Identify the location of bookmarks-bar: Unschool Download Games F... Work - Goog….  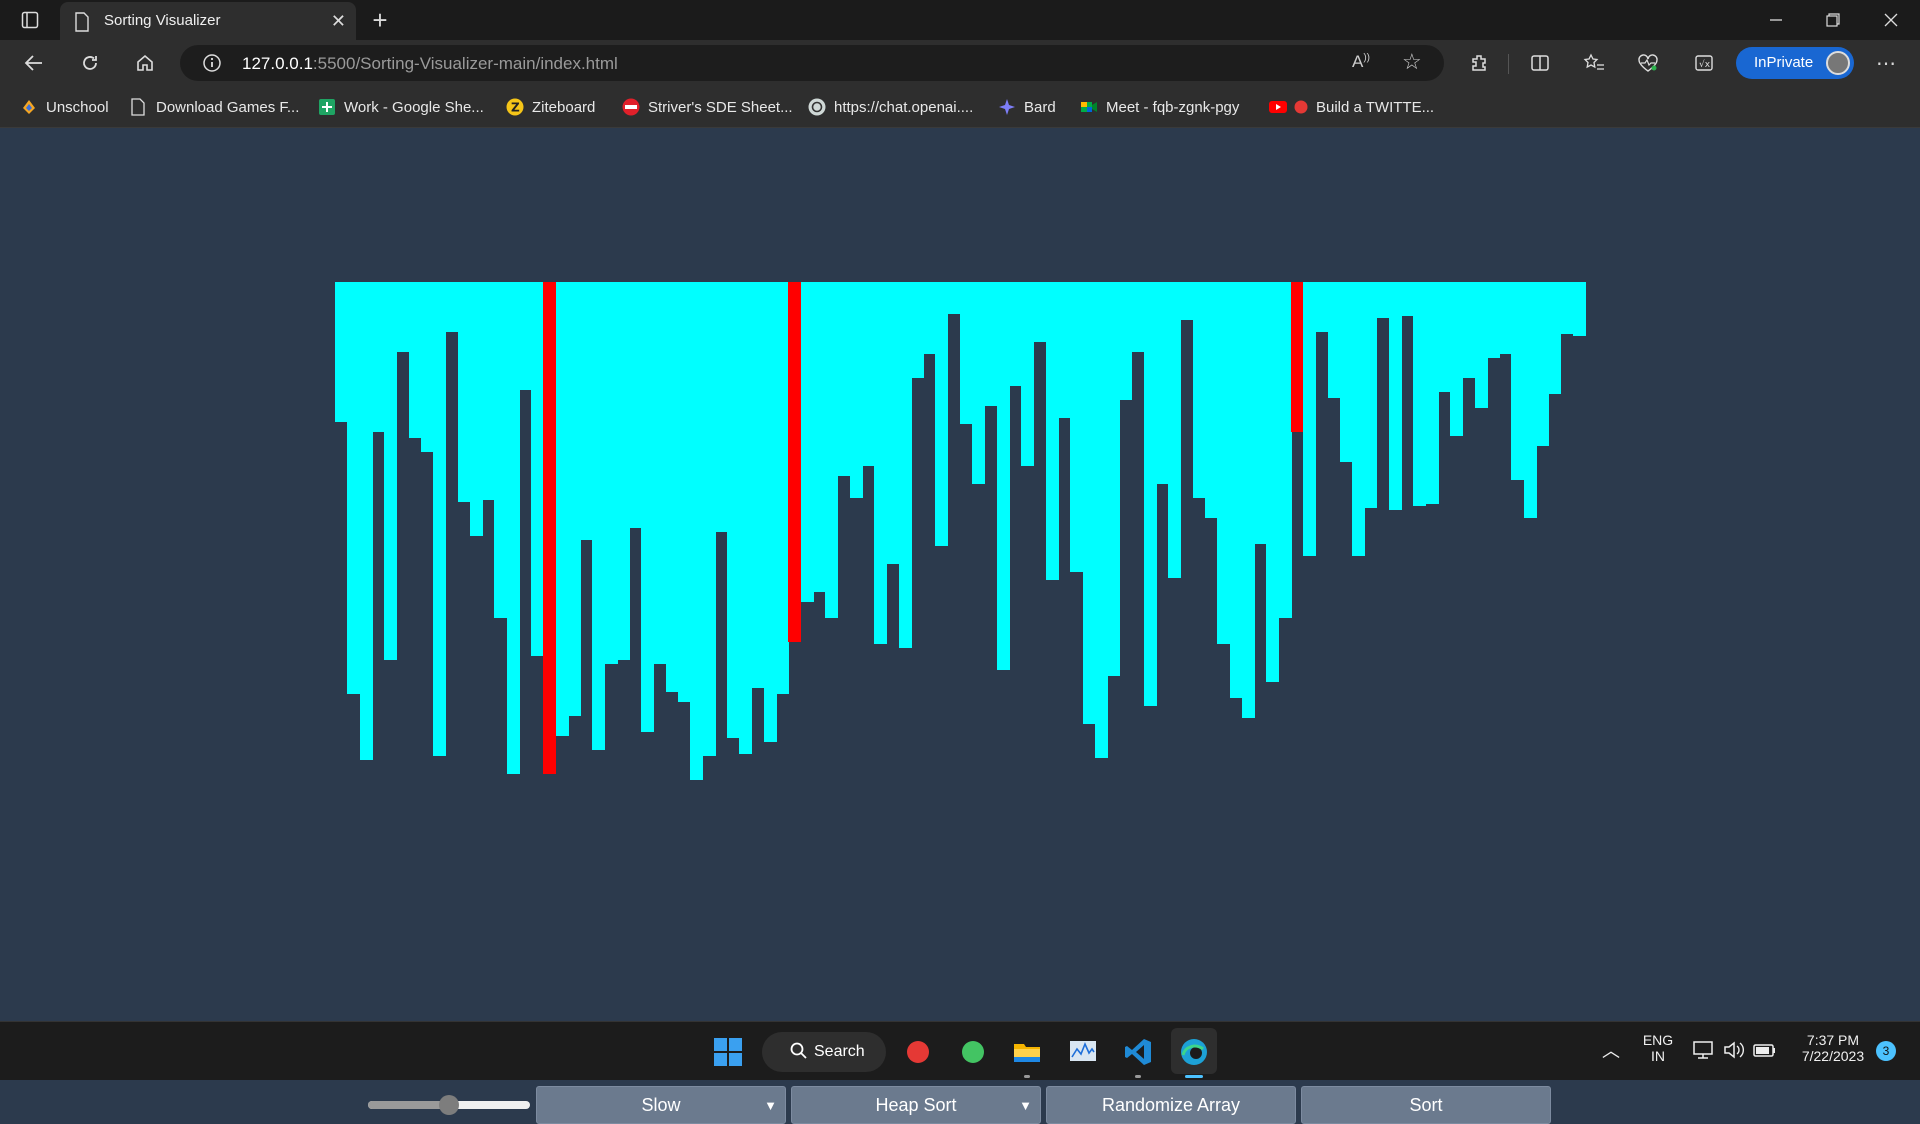
(960, 107).